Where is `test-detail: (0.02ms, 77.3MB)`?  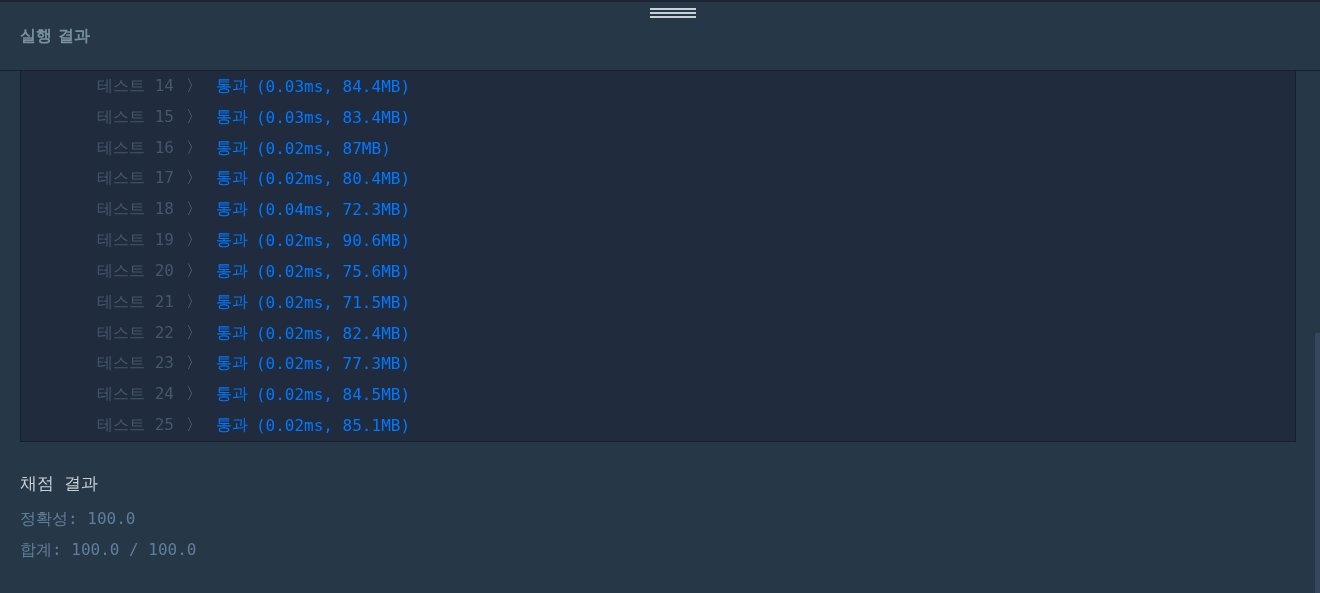 test-detail: (0.02ms, 77.3MB) is located at coordinates (333, 364).